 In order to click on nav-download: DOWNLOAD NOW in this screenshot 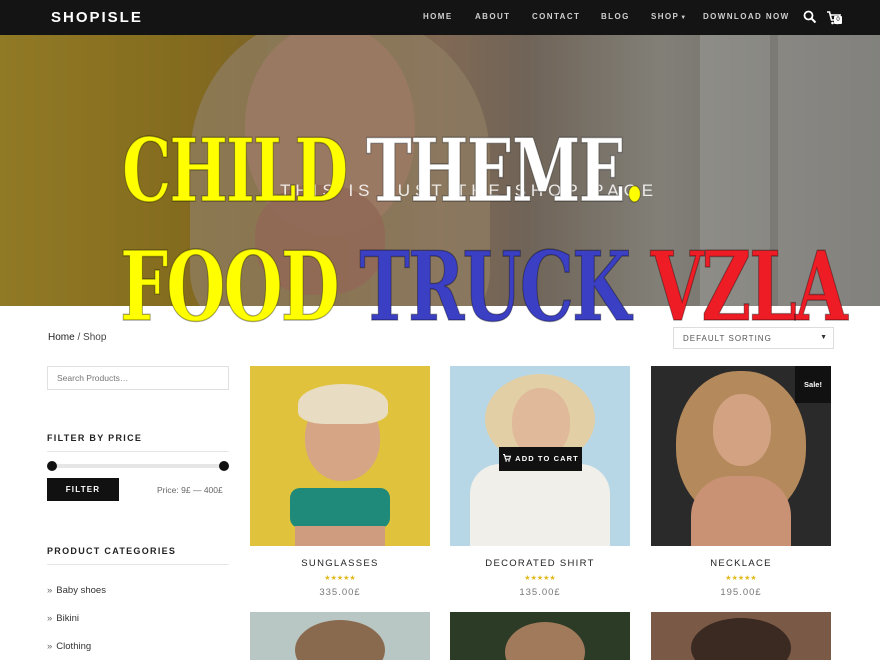, I will do `click(746, 16)`.